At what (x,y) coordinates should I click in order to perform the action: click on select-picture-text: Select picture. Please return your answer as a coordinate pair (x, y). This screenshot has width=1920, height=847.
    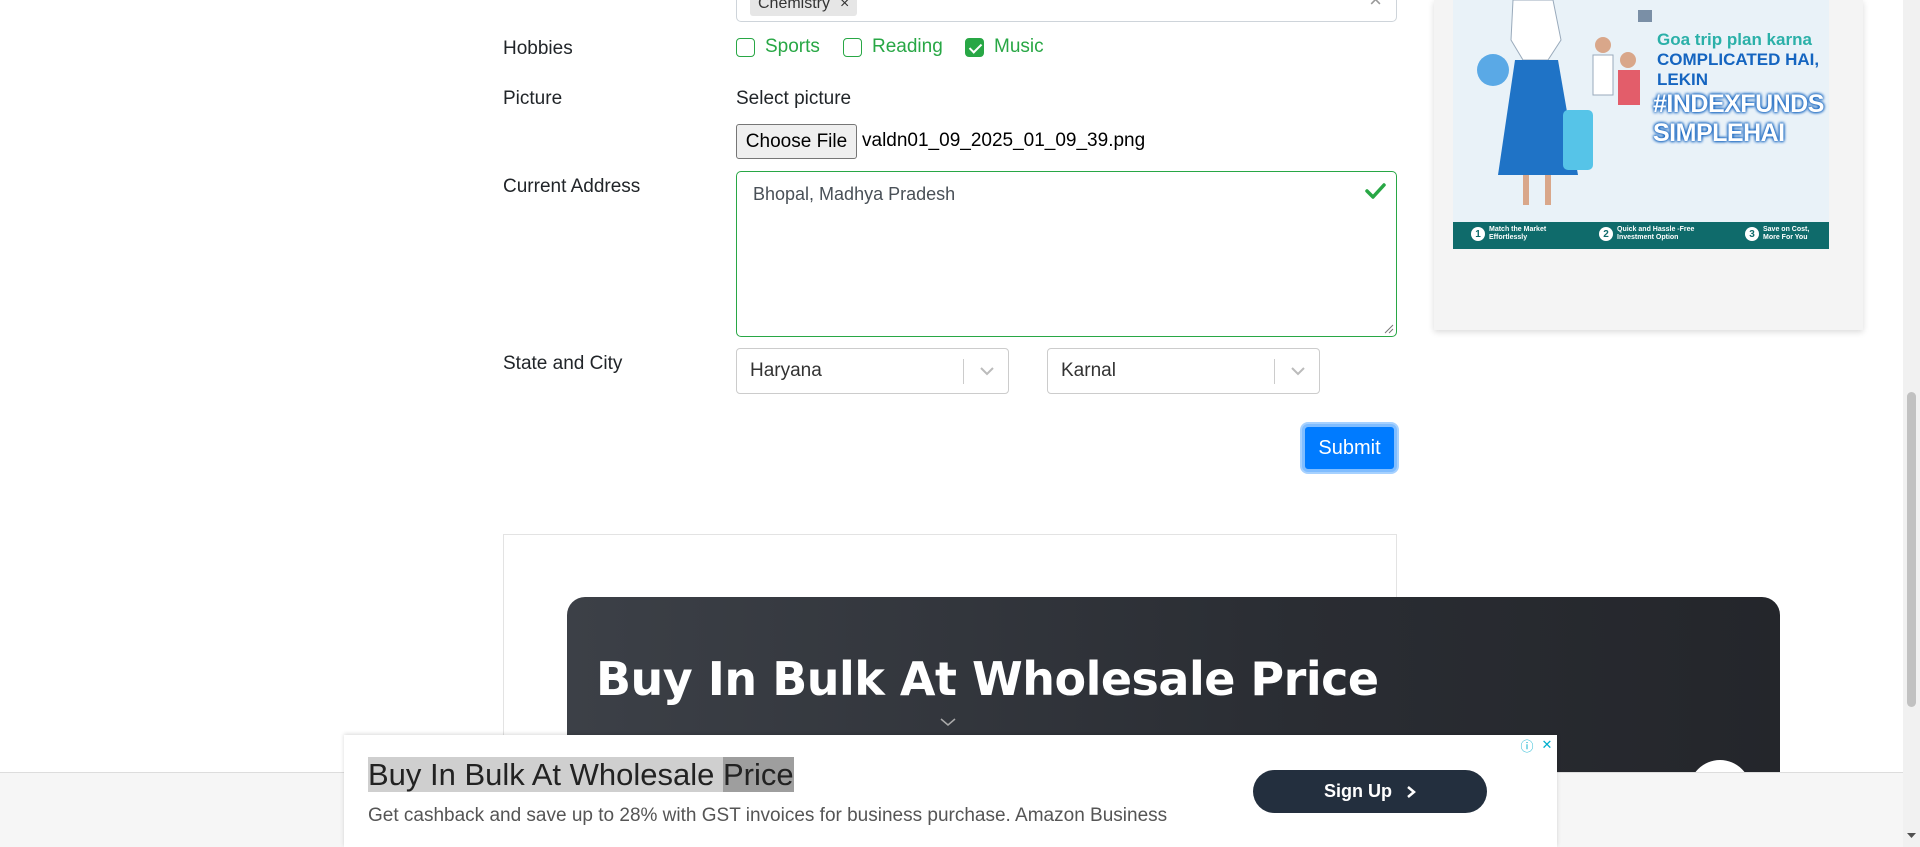
    Looking at the image, I should click on (794, 98).